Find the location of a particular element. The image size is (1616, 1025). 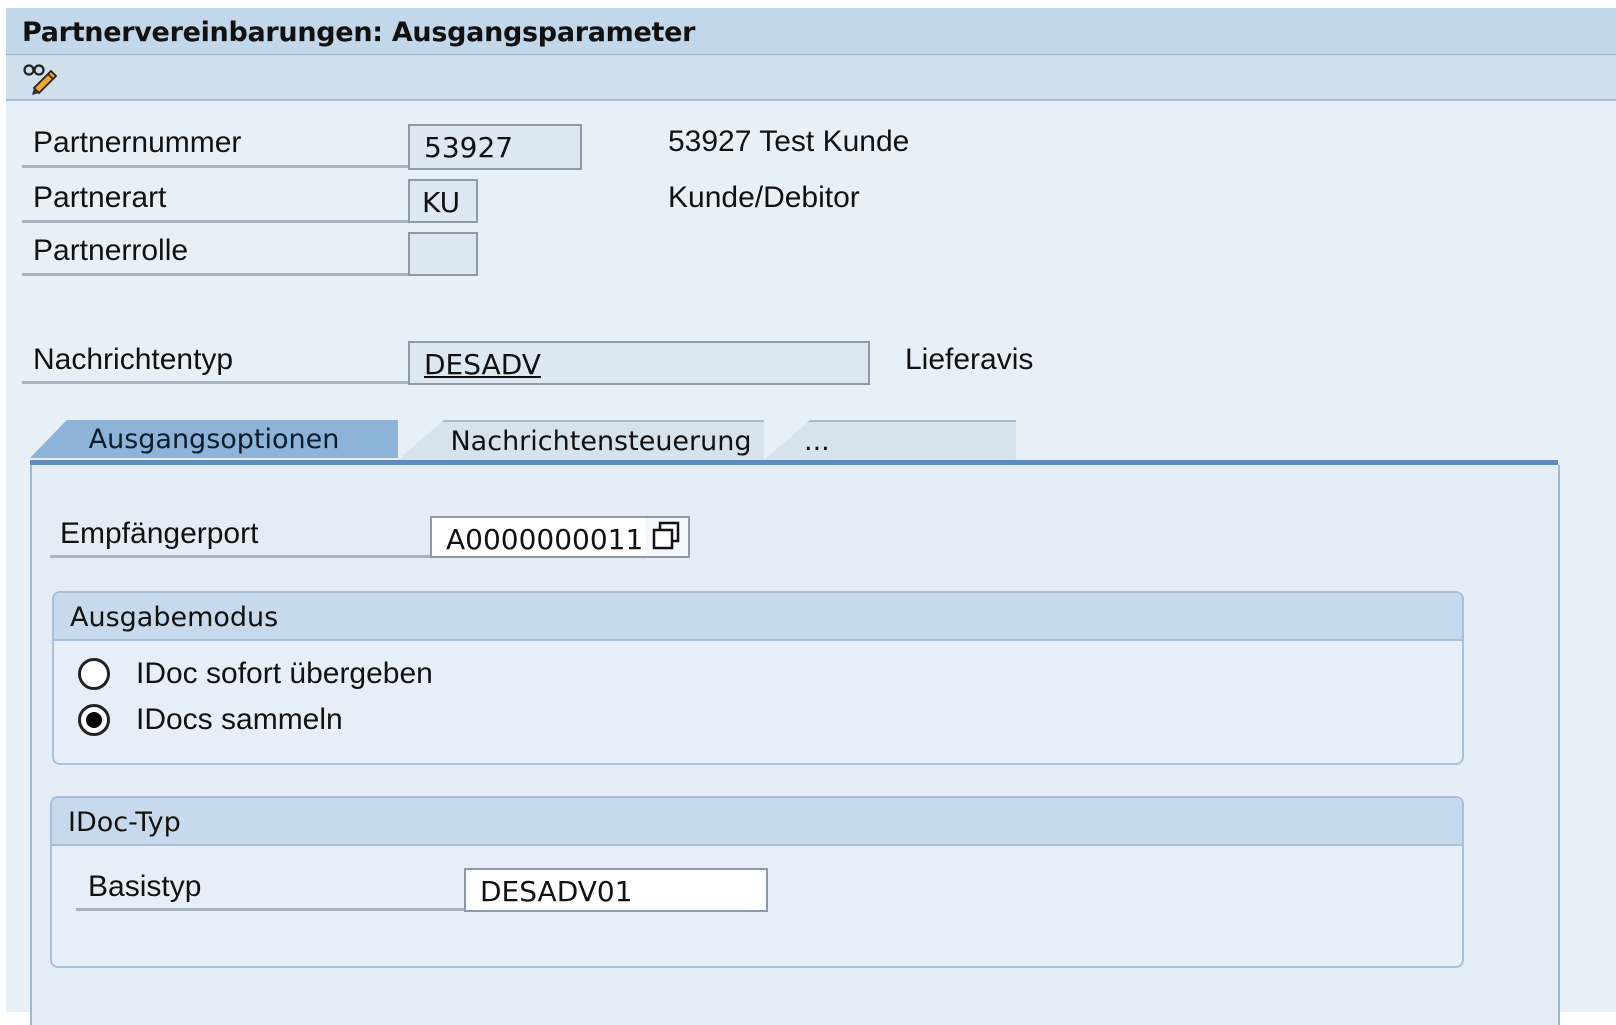

empfaengerport-underline is located at coordinates (242, 556).